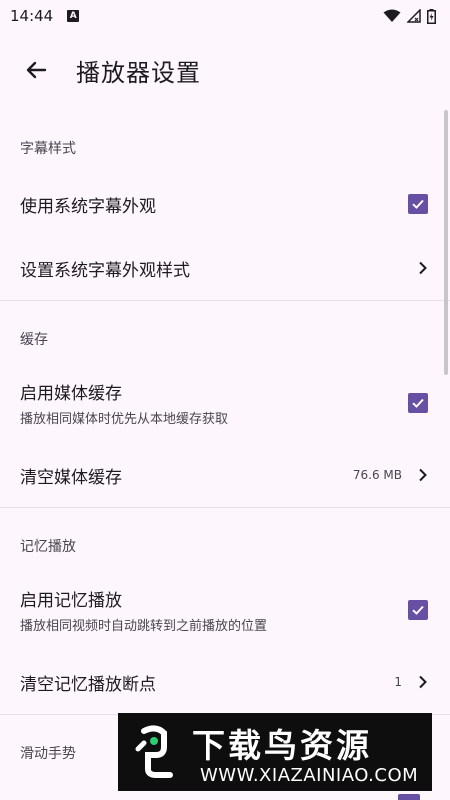 The image size is (450, 800). What do you see at coordinates (71, 601) in the screenshot?
I see `setting-label: 启用记忆播放` at bounding box center [71, 601].